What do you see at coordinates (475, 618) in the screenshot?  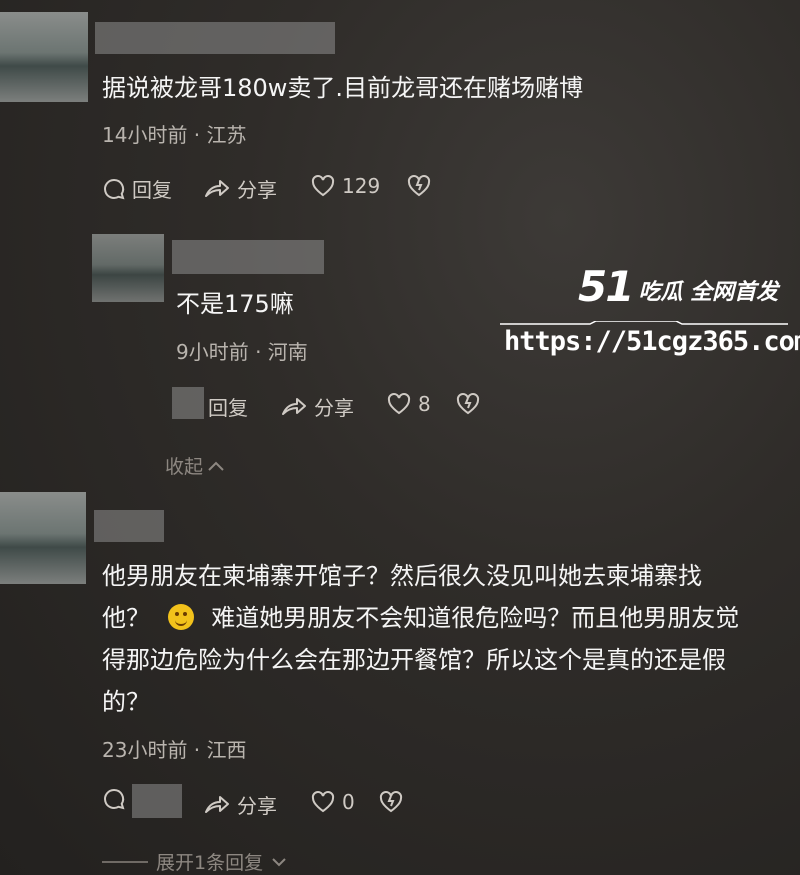 I see `comment-text-part: 难道她男朋友不会知道很危险吗？而且他男朋友觉` at bounding box center [475, 618].